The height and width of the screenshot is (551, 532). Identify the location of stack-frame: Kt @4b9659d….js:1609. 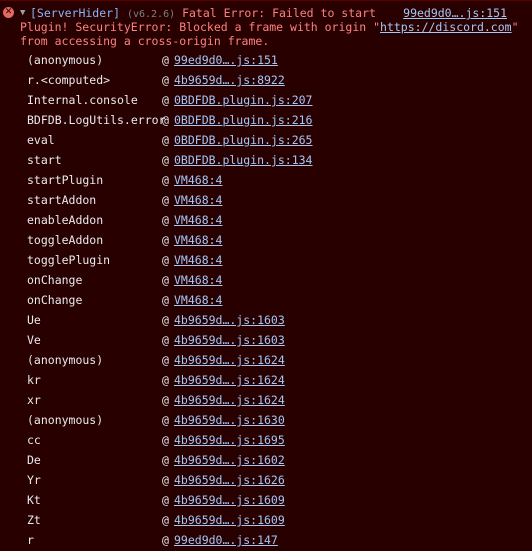
(266, 500).